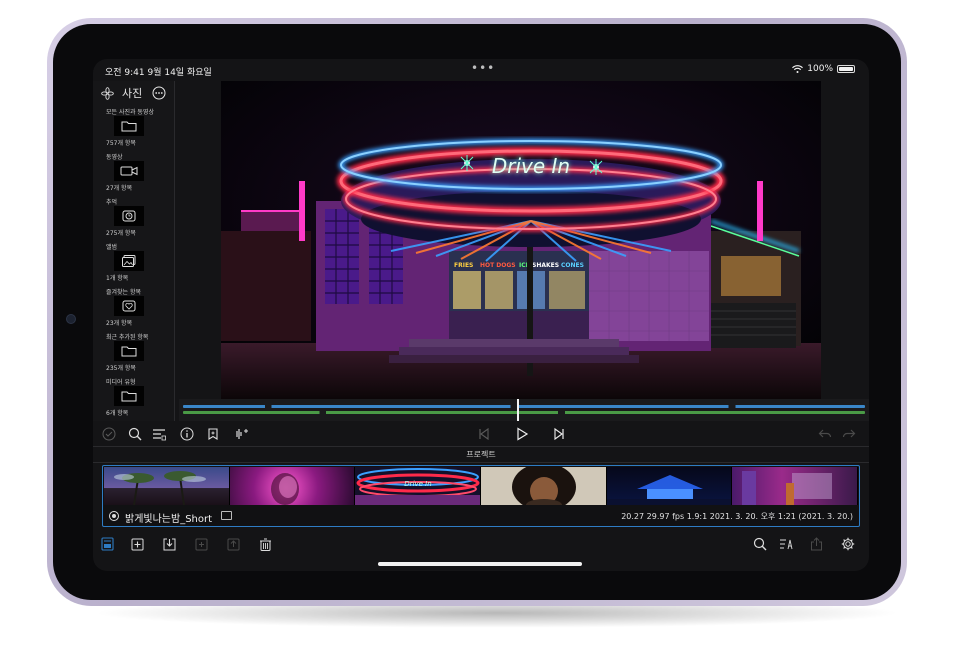  What do you see at coordinates (121, 233) in the screenshot?
I see `sidebar-item-count: 275개 항목` at bounding box center [121, 233].